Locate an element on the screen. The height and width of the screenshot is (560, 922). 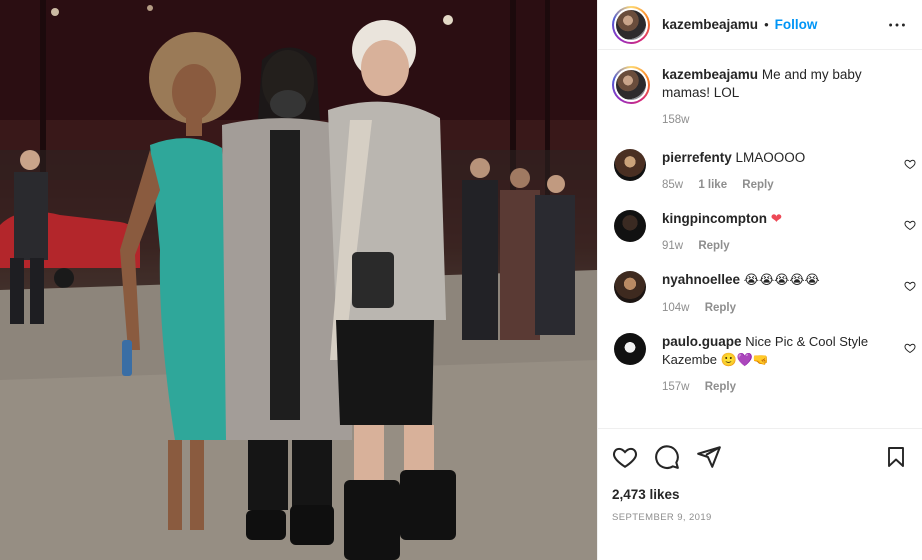
bookmark-icon is located at coordinates (896, 457).